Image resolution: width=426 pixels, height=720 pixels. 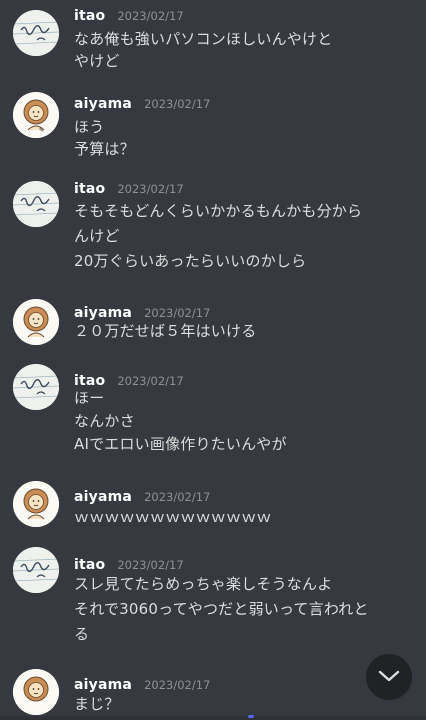 What do you see at coordinates (180, 444) in the screenshot?
I see `message-text: AIでエロい画像作りたいんやが` at bounding box center [180, 444].